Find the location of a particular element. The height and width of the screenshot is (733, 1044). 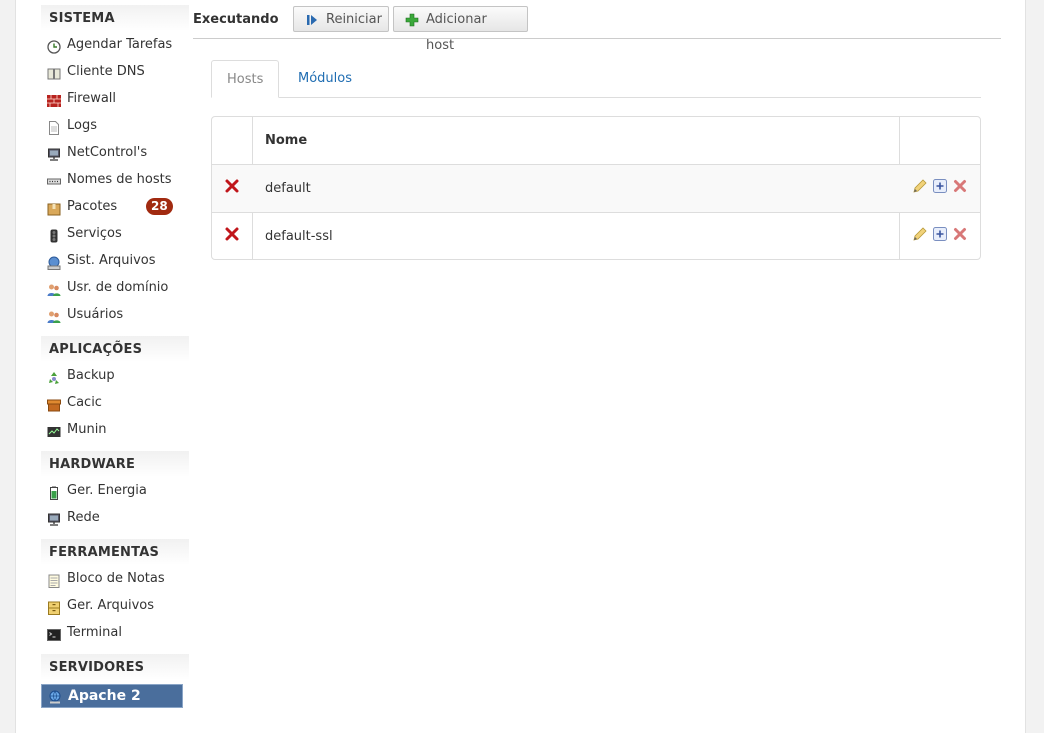

sidebar-item-label: Terminal is located at coordinates (94, 632).